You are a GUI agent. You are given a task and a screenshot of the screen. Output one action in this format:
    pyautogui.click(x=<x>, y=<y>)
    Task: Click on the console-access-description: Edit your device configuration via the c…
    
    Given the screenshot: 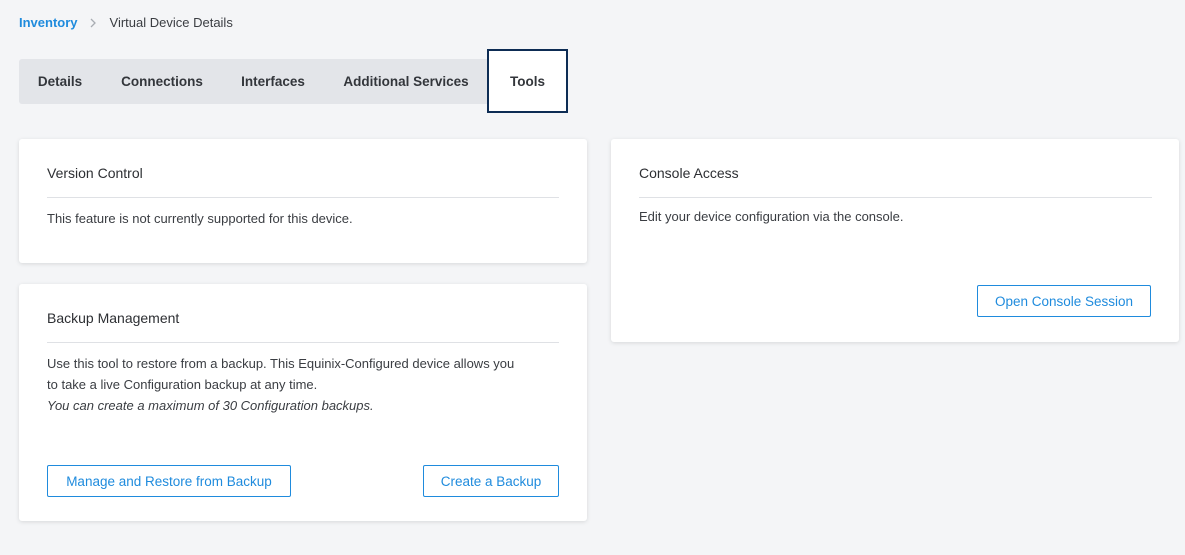 What is the action you would take?
    pyautogui.click(x=771, y=216)
    